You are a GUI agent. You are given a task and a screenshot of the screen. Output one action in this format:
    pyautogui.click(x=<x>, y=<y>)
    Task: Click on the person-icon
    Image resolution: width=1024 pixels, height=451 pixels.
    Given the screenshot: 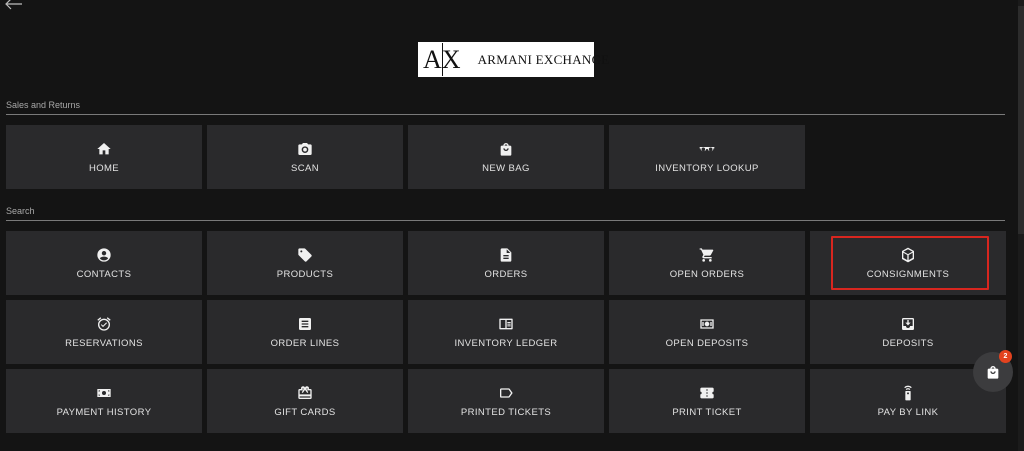 What is the action you would take?
    pyautogui.click(x=104, y=254)
    